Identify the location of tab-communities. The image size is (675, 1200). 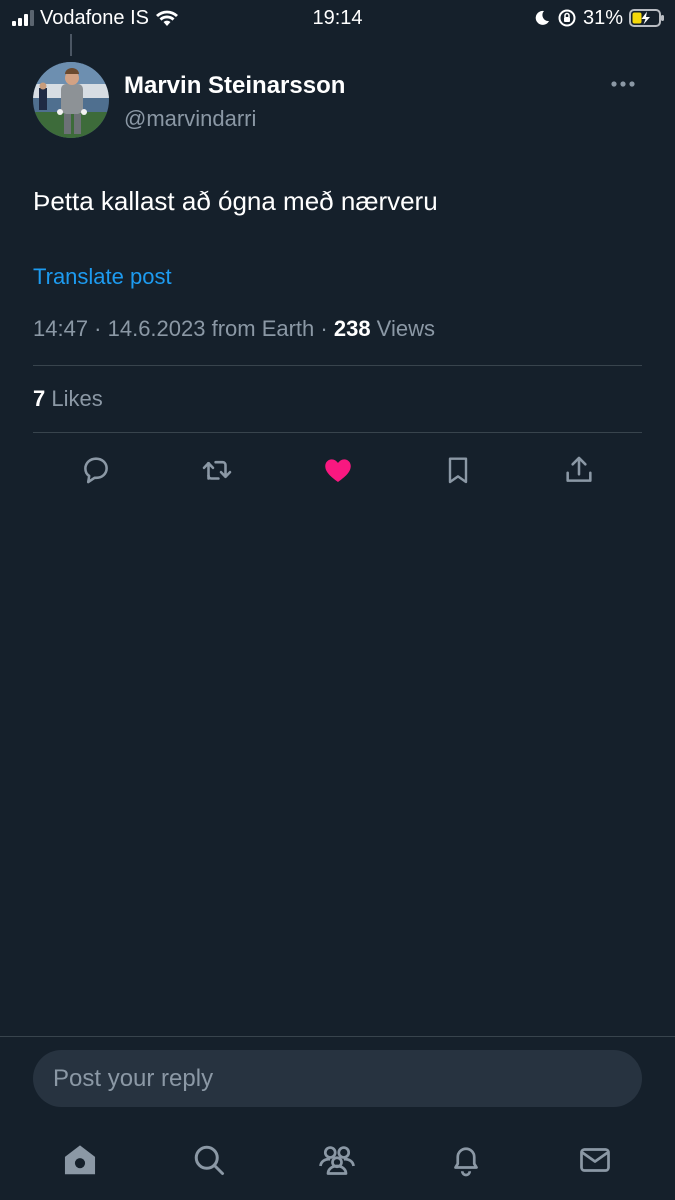
(337, 1160).